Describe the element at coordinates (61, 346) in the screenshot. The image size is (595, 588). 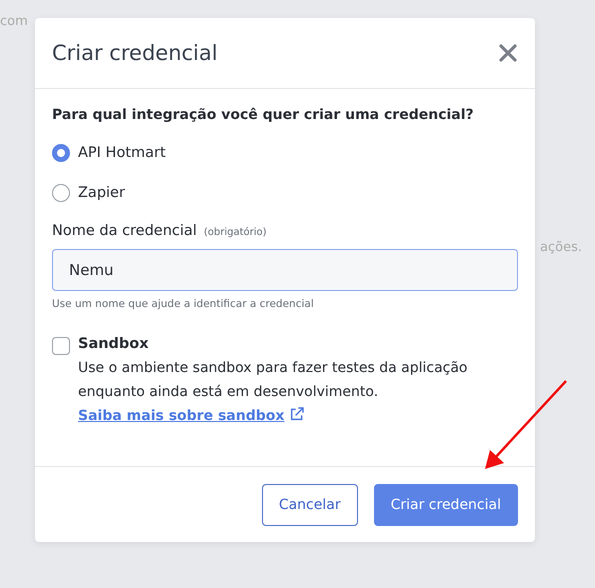
I see `checkbox` at that location.